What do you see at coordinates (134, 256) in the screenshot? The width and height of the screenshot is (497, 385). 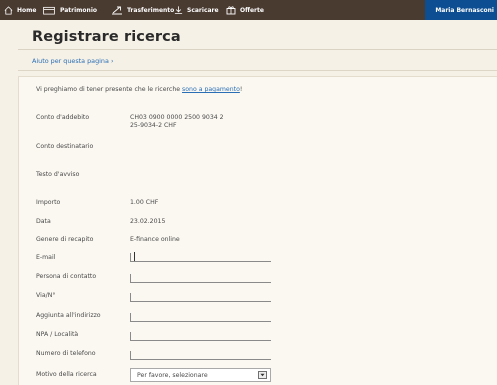 I see `text-caret` at bounding box center [134, 256].